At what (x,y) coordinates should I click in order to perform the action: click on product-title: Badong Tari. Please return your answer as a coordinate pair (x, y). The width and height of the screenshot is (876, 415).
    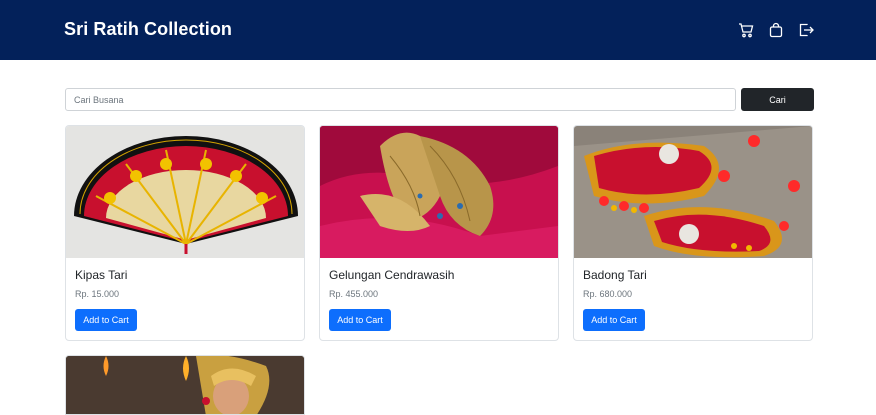
    Looking at the image, I should click on (615, 275).